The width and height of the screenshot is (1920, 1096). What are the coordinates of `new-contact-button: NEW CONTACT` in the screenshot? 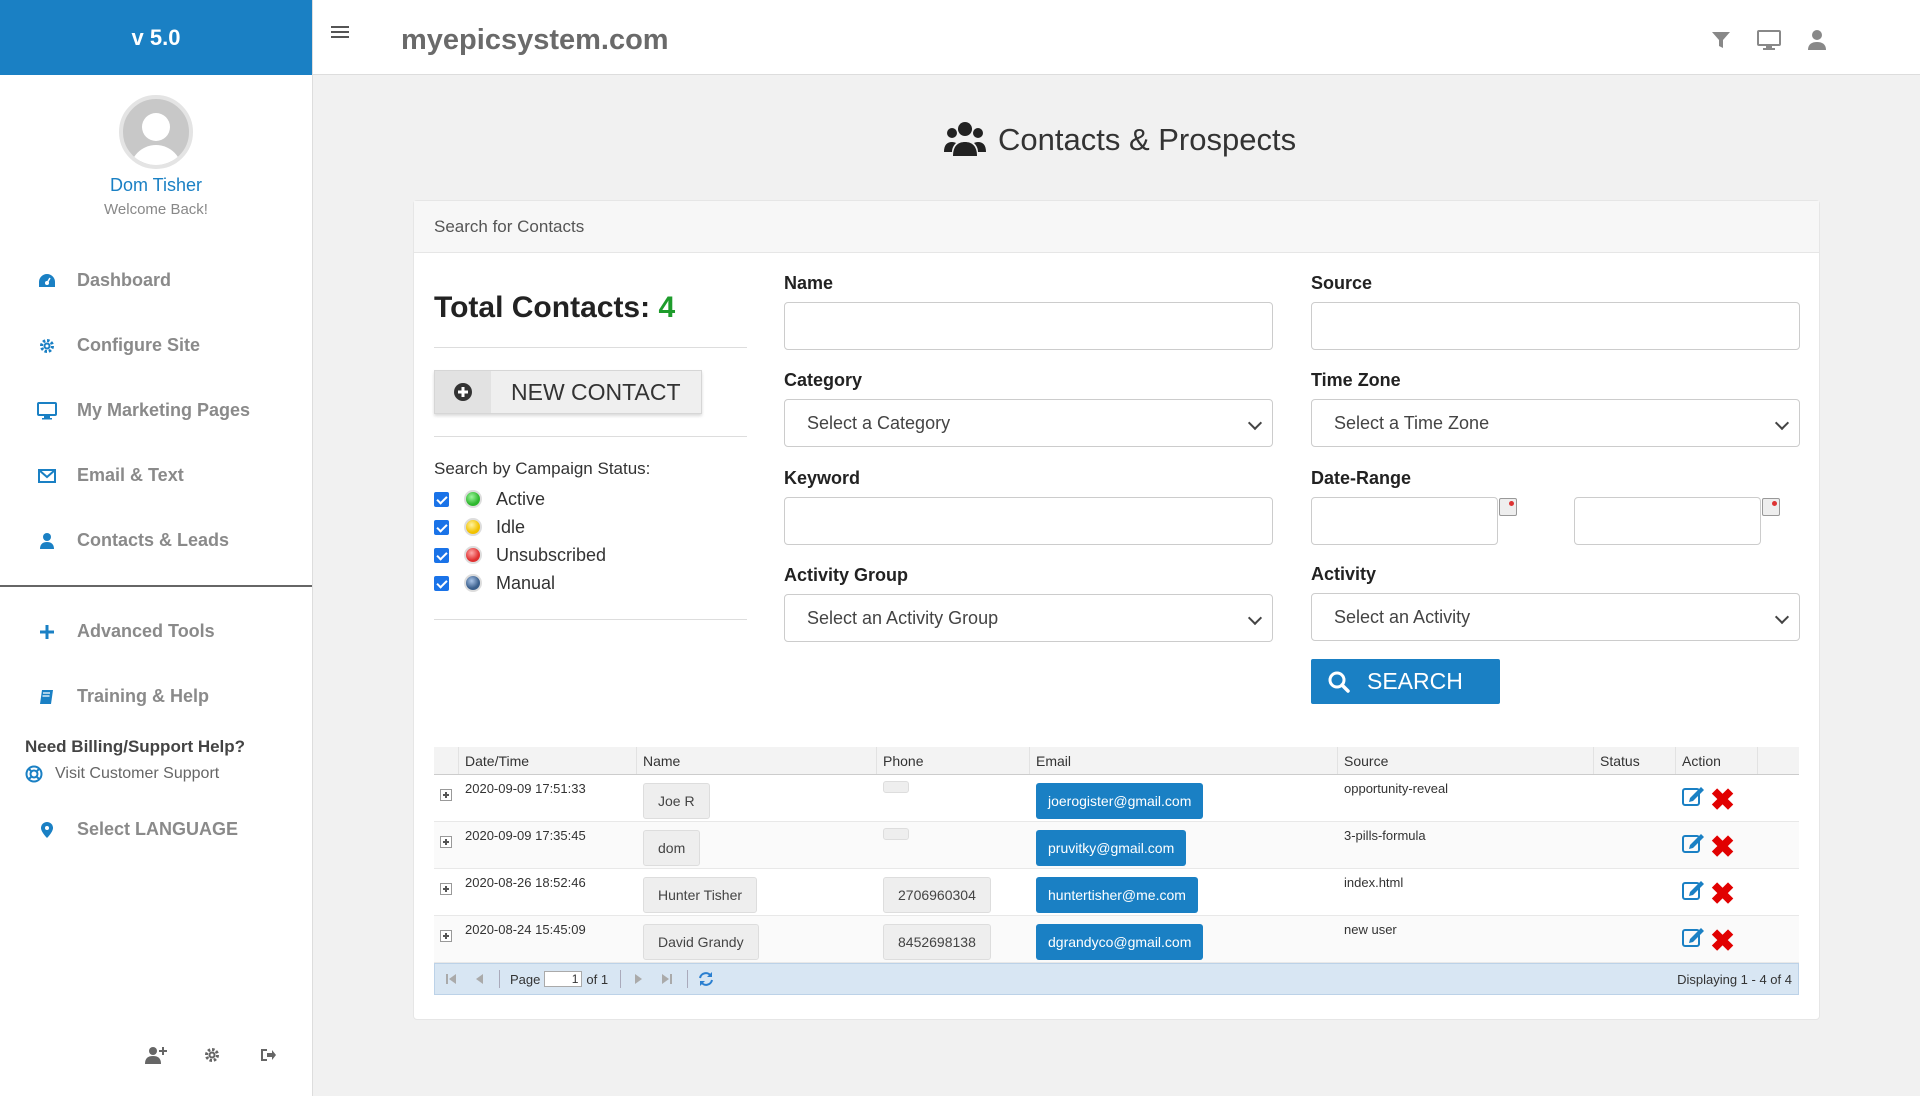 It's located at (568, 392).